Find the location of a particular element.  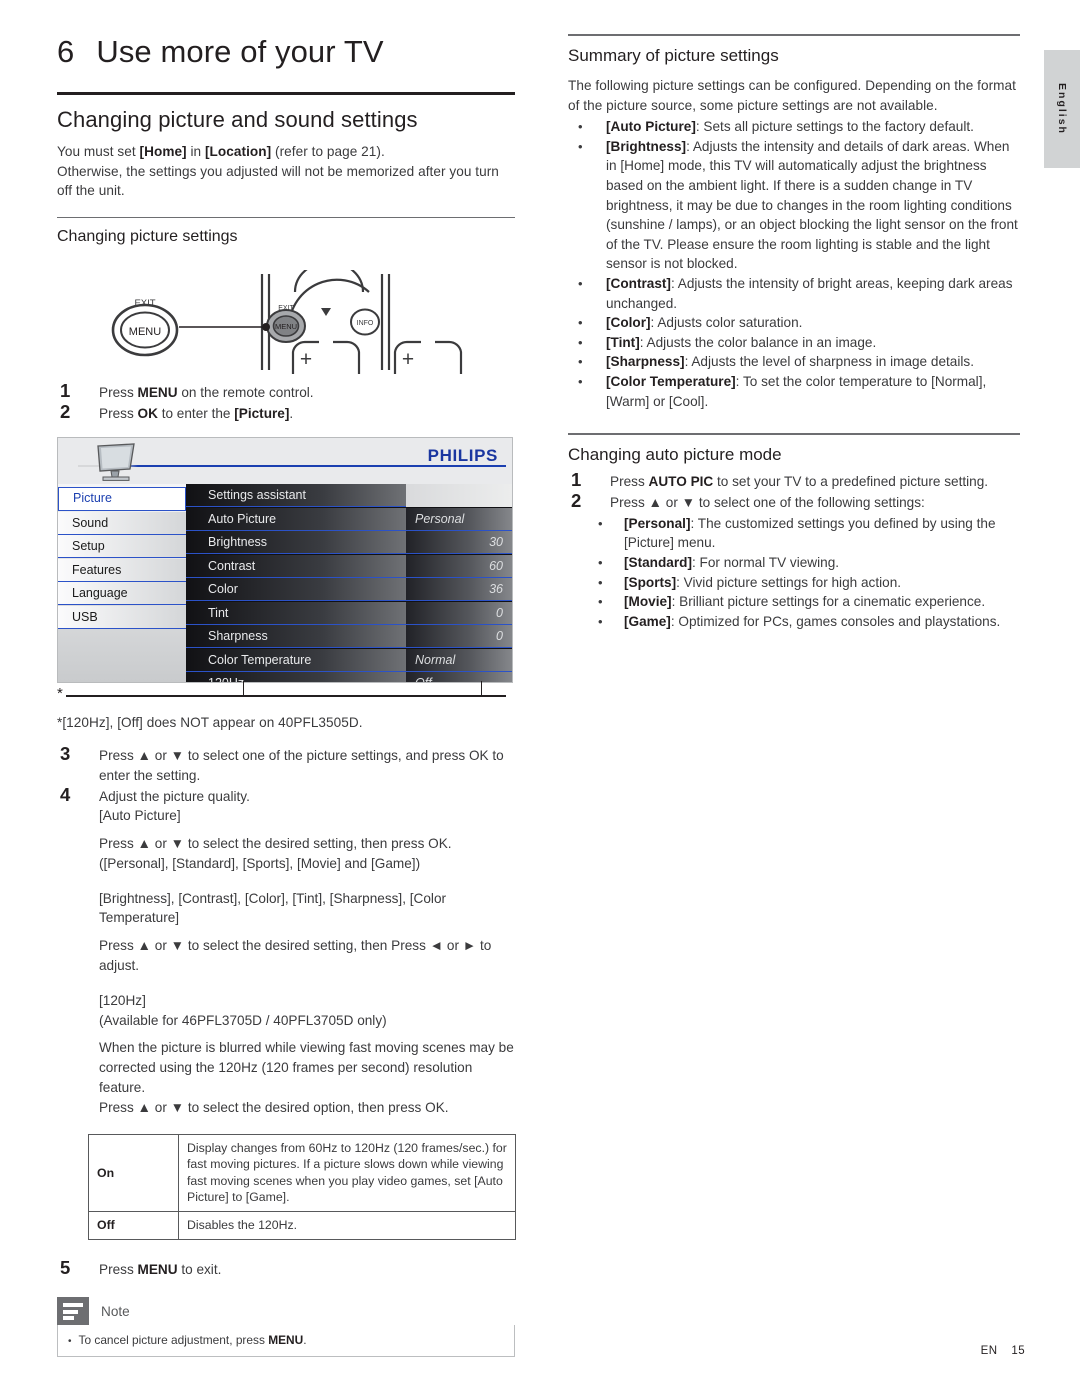

subsection-title: Changing picture settings is located at coordinates (147, 236).